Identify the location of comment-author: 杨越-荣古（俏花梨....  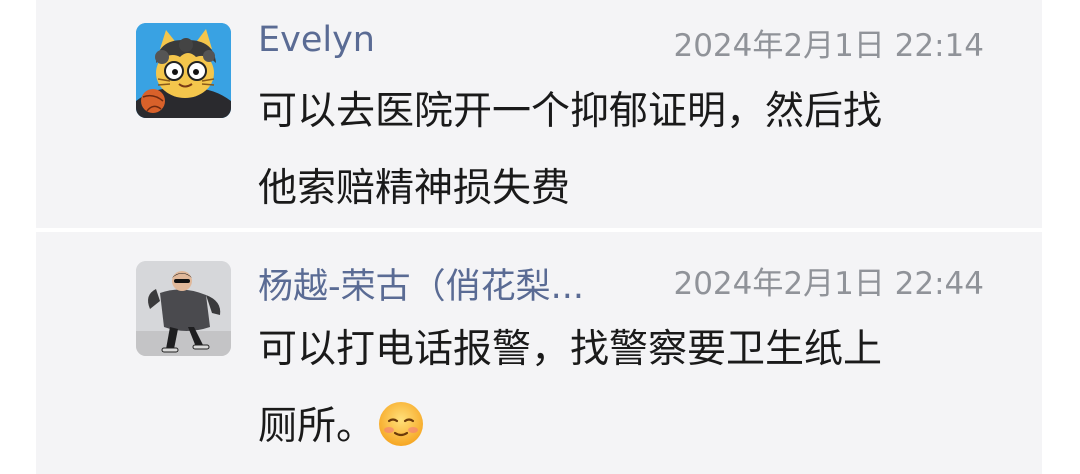
(421, 283).